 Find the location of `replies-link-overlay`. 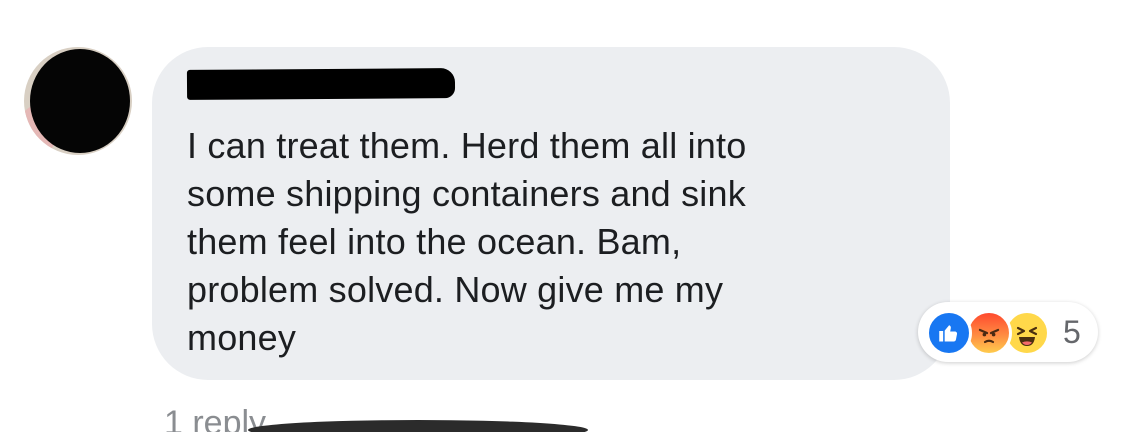

replies-link-overlay is located at coordinates (418, 426).